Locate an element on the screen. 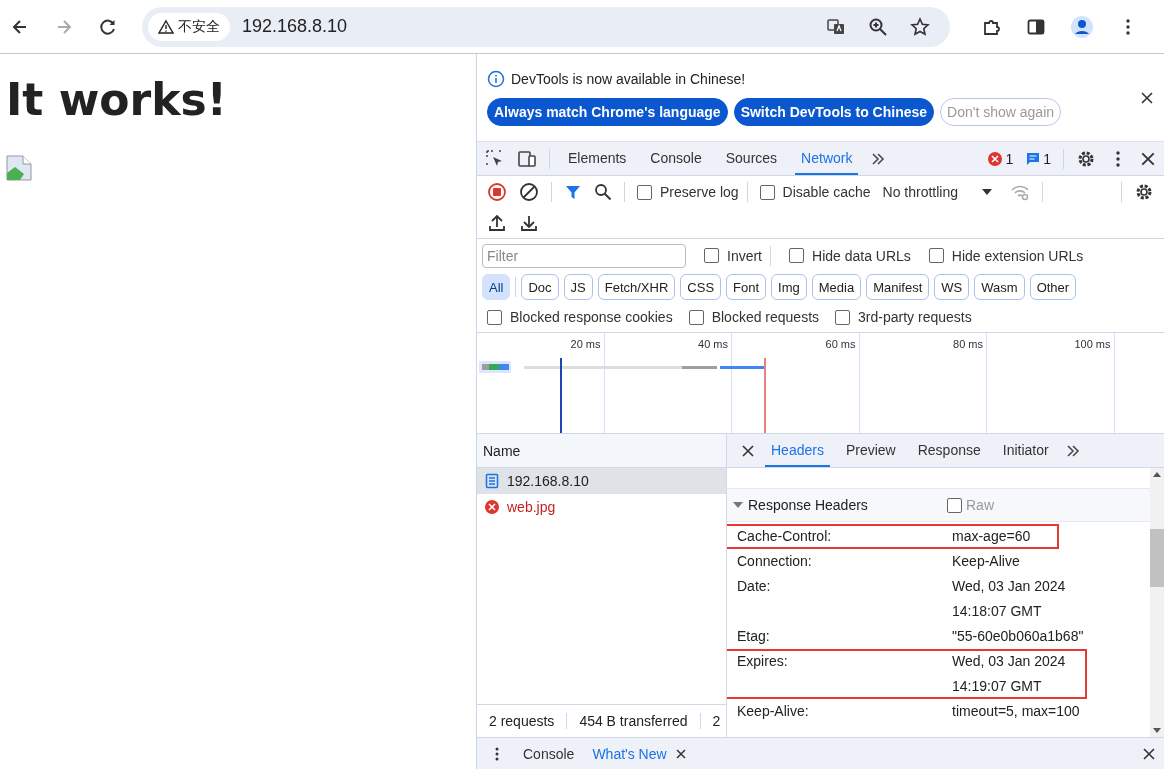 This screenshot has height=769, width=1164. message-icon is located at coordinates (1033, 158).